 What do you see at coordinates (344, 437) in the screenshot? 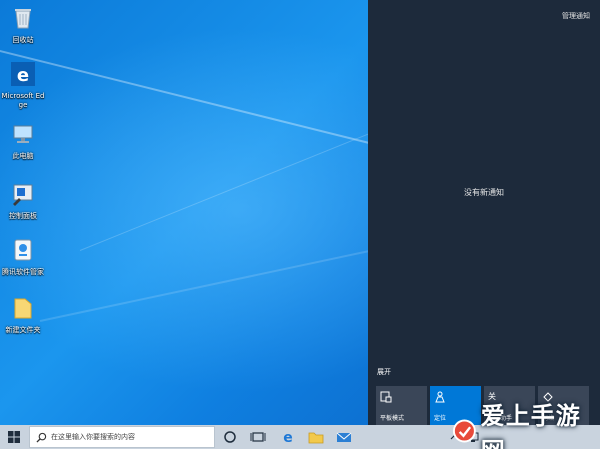
I see `mail-icon` at bounding box center [344, 437].